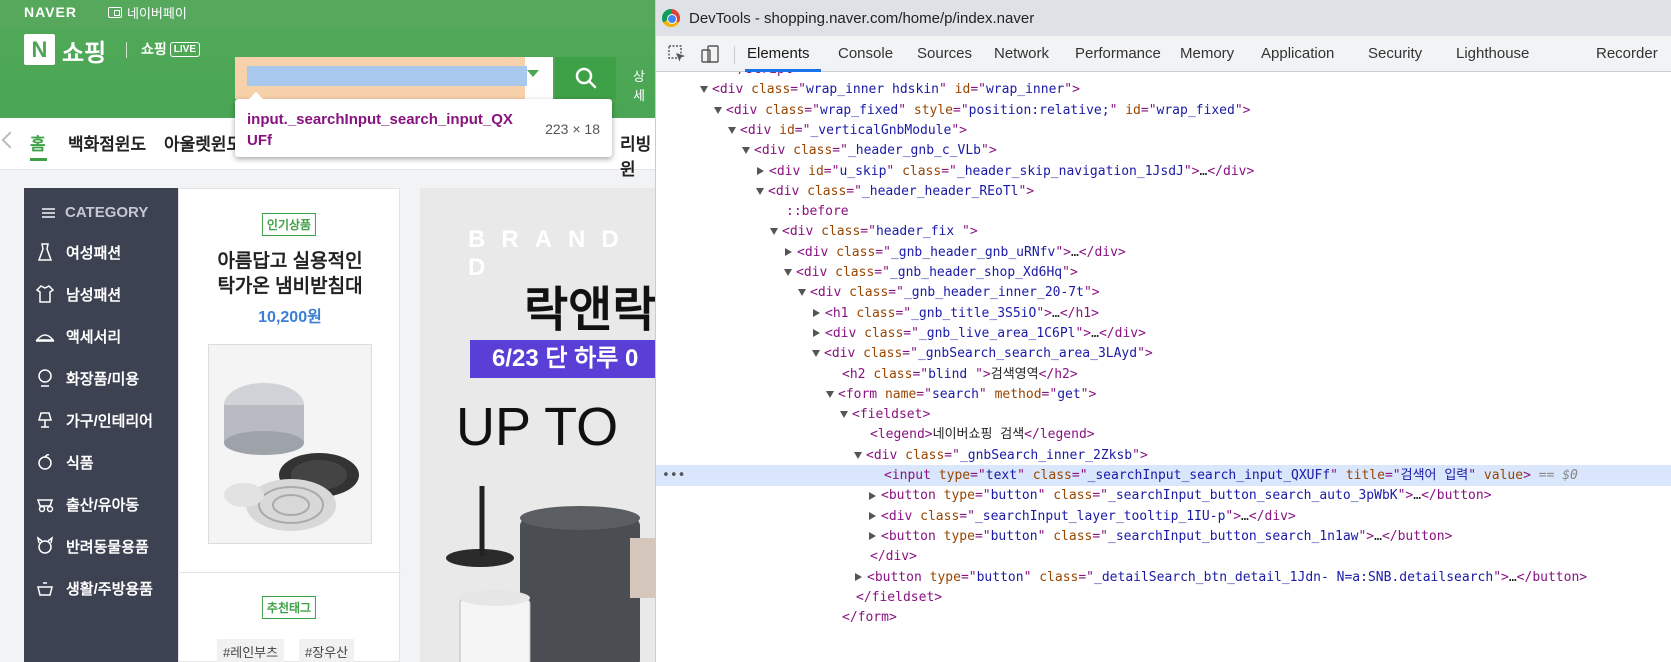 The height and width of the screenshot is (662, 1671). I want to click on dom-node: <div id="_verticalGnbModule">, so click(1163, 130).